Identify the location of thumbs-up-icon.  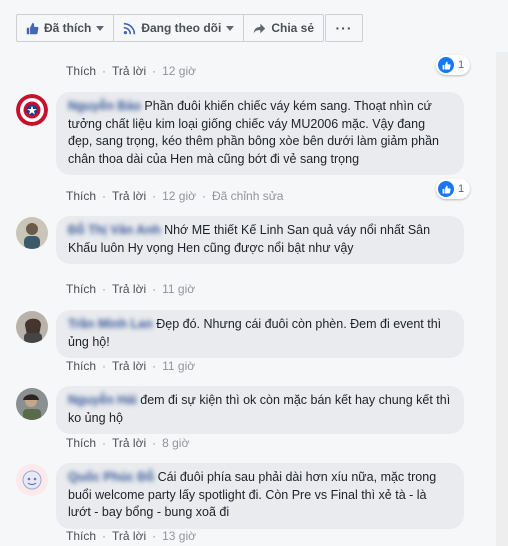
(32, 28).